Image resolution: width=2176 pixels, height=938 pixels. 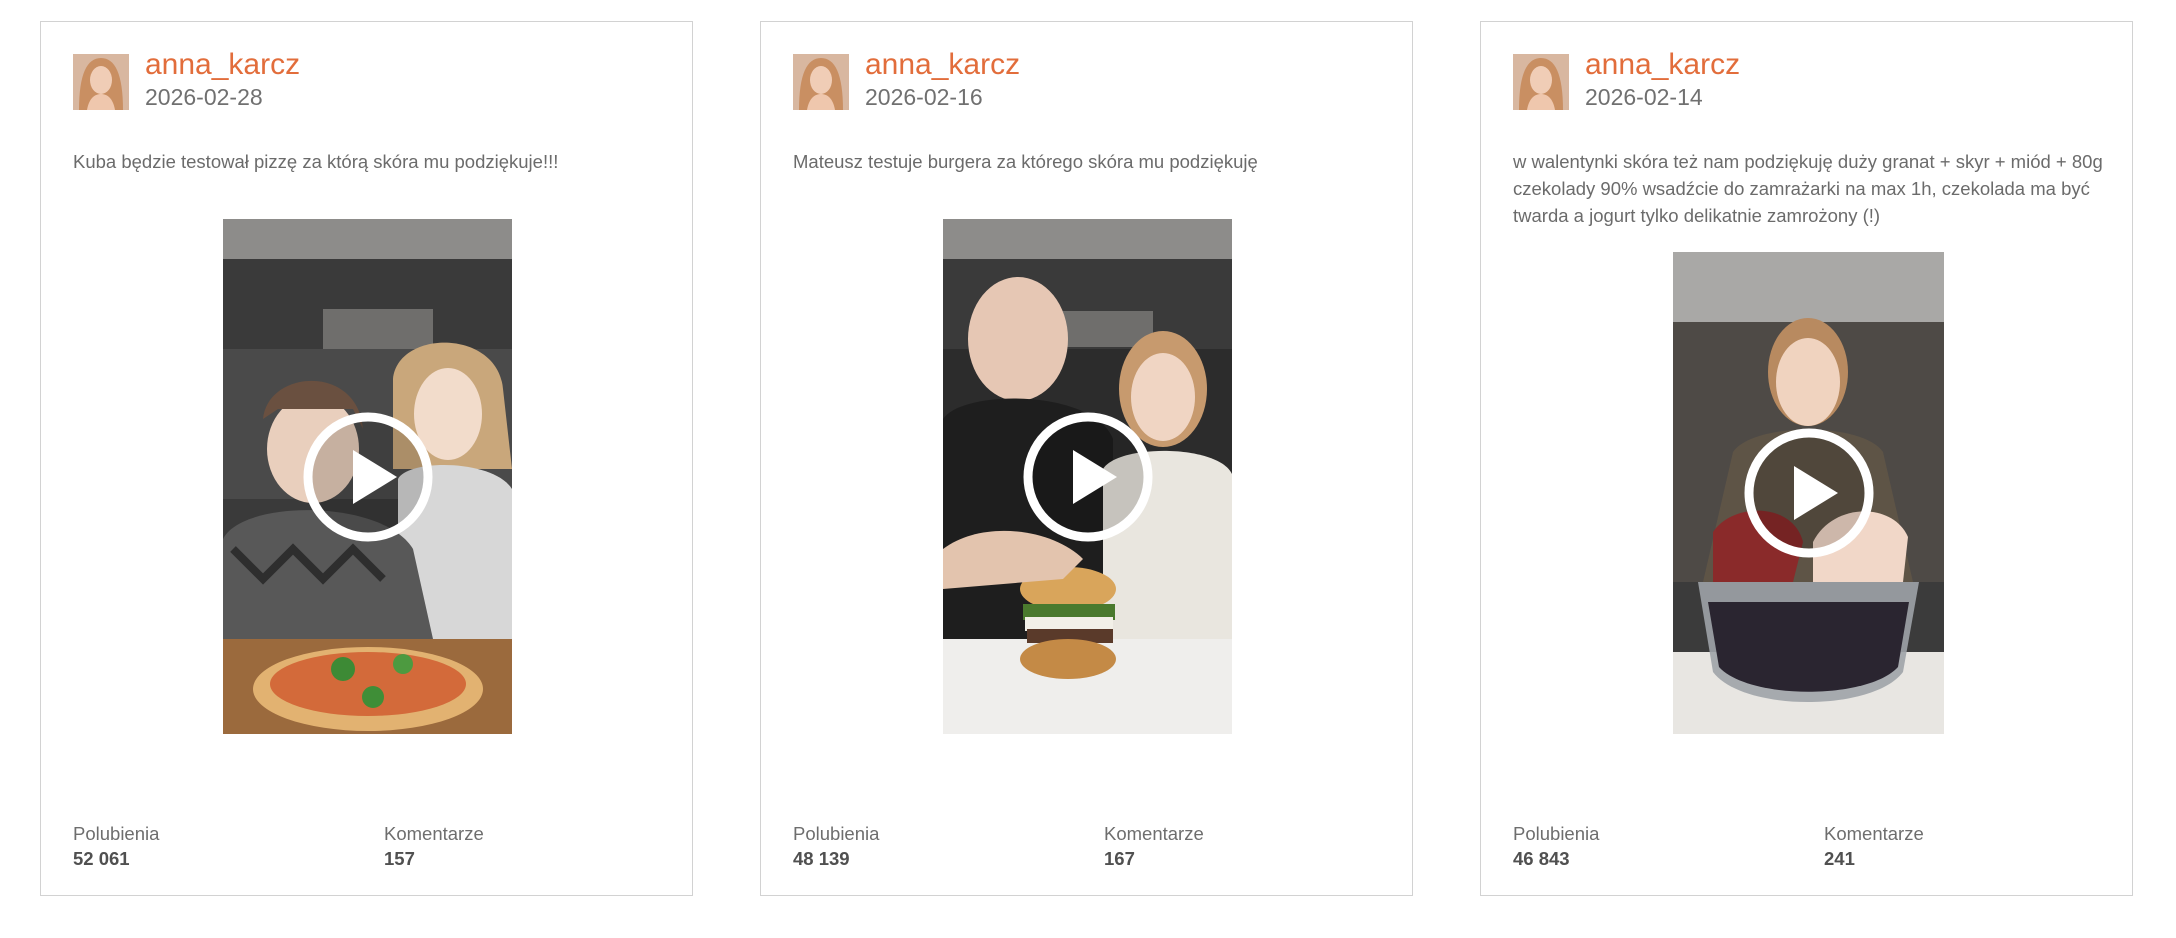 What do you see at coordinates (1093, 852) in the screenshot?
I see `post-stats: Polubienia 48 139 Komentarze 167` at bounding box center [1093, 852].